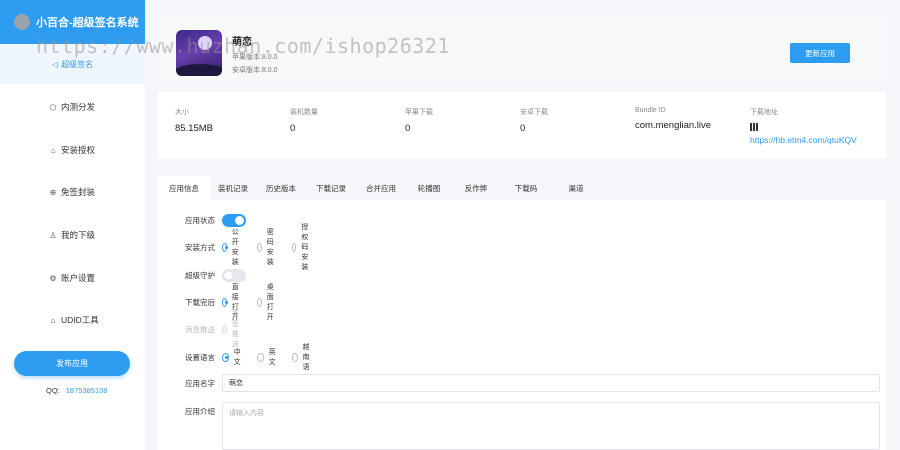 The width and height of the screenshot is (900, 450). What do you see at coordinates (476, 188) in the screenshot?
I see `tab-anti-cheat: 反作弊` at bounding box center [476, 188].